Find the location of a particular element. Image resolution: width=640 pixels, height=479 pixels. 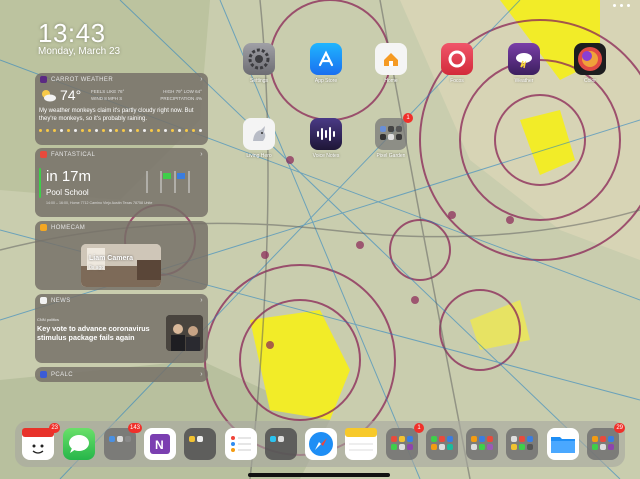

unicorn-icon is located at coordinates (259, 134).